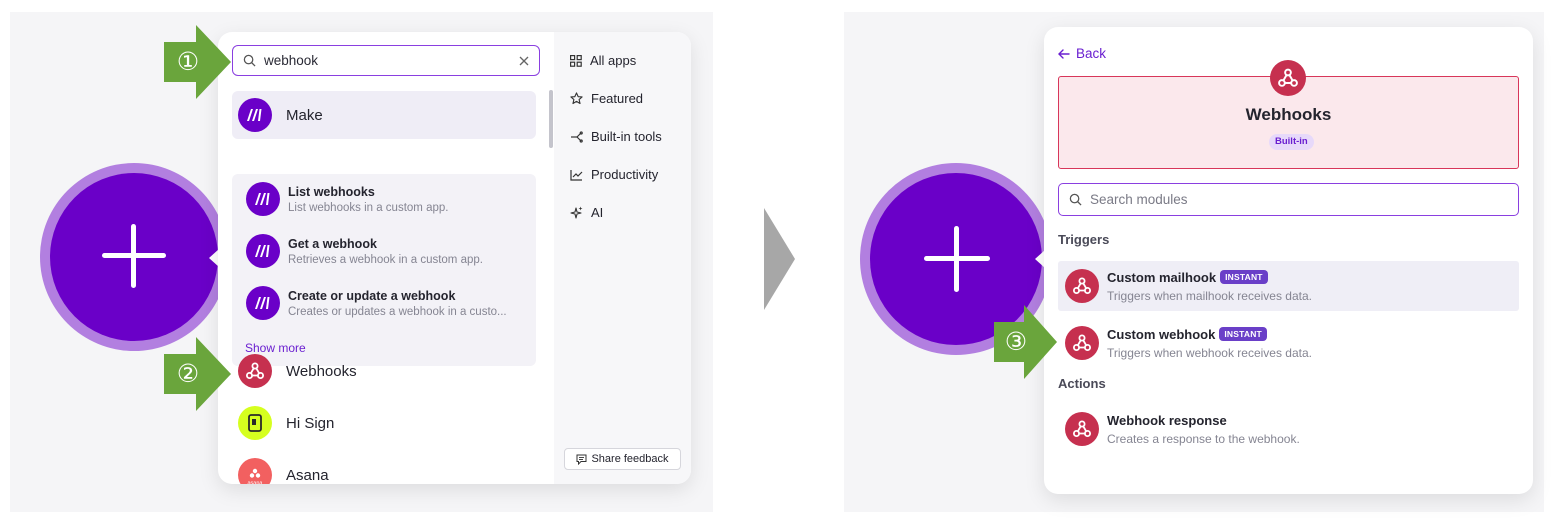 The image size is (1552, 518). I want to click on sidebar-item-featured: Featured, so click(606, 98).